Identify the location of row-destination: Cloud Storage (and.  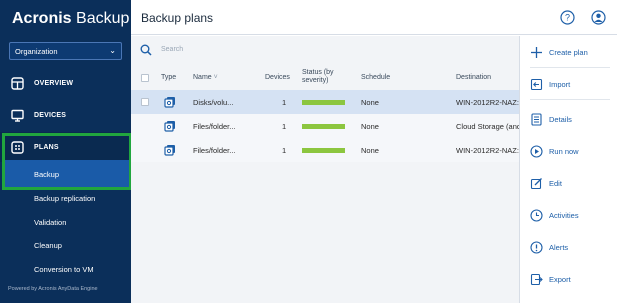
(487, 126).